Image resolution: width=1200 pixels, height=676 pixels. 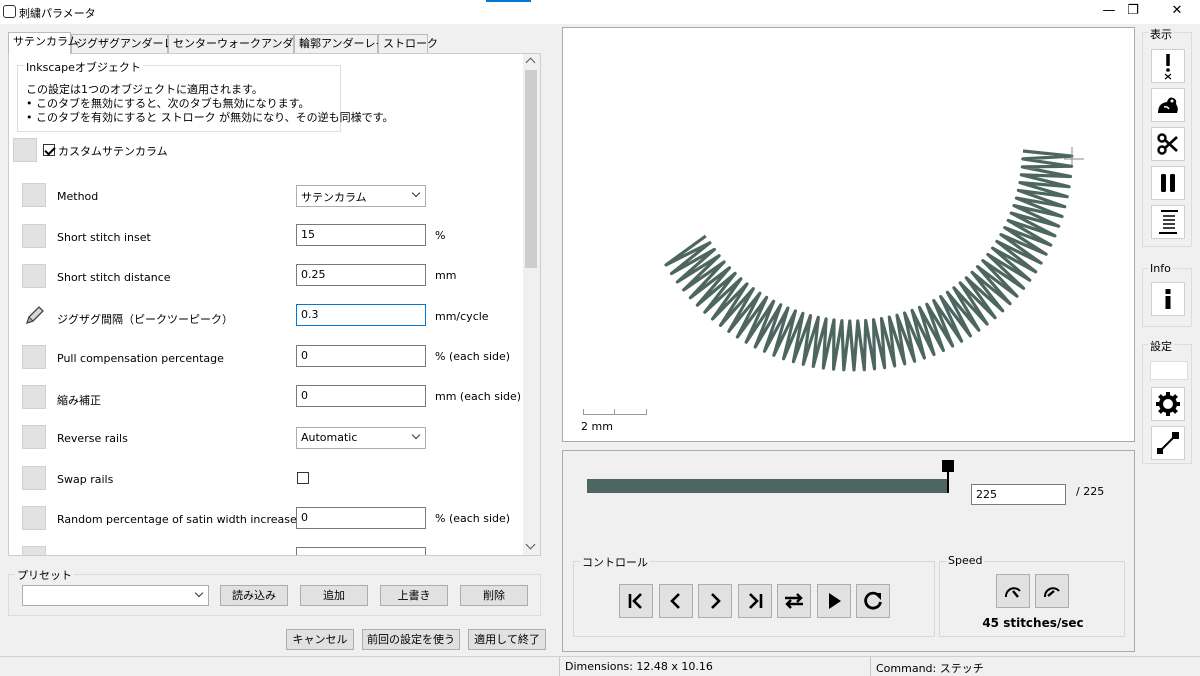 I want to click on tab-center-walk-underlay: センターウォークアンダーレイ, so click(x=247, y=43).